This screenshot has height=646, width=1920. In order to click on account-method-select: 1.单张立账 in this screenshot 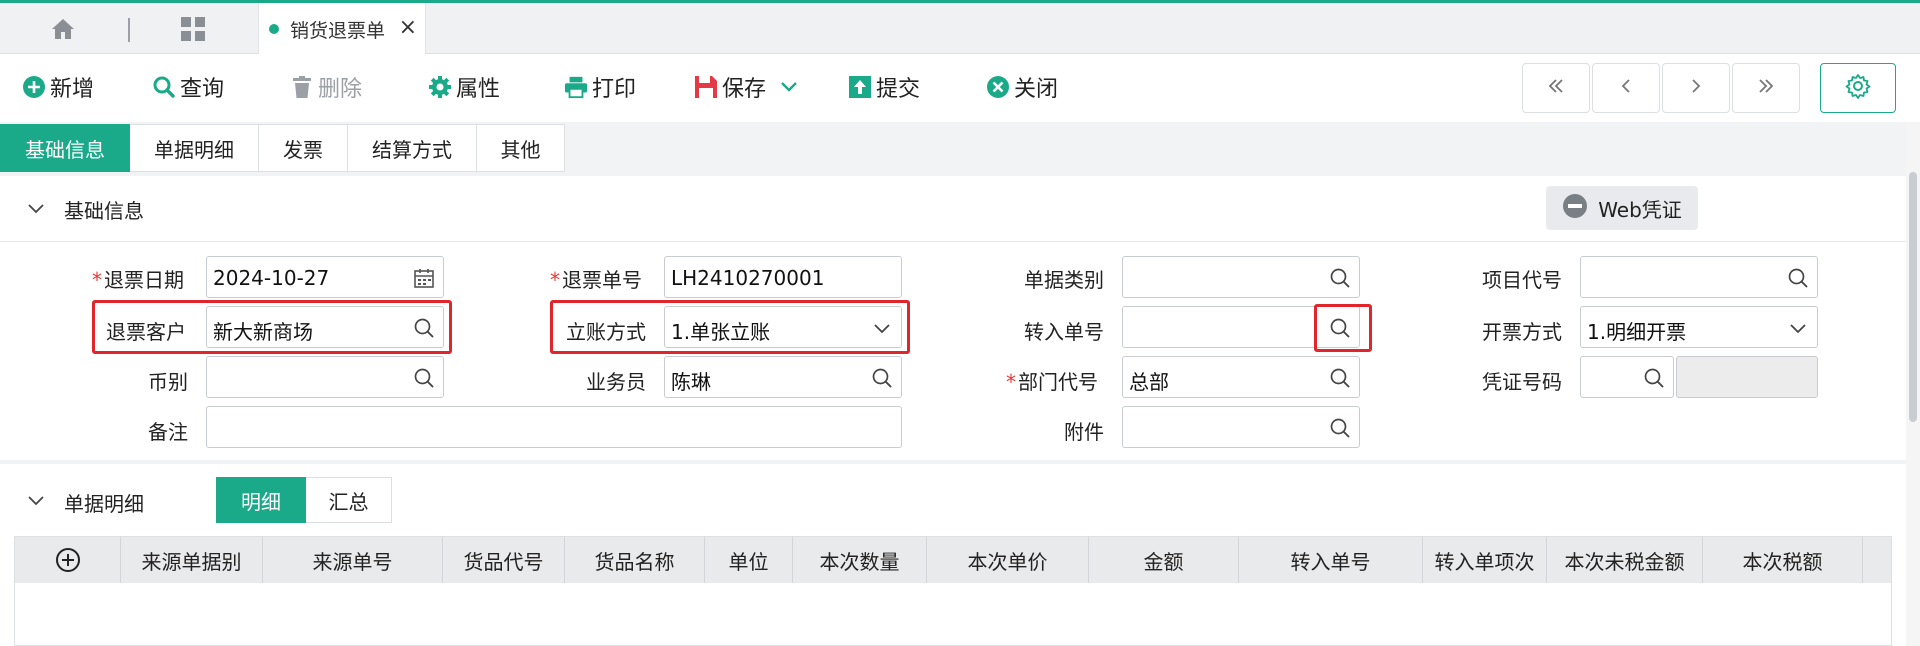, I will do `click(783, 327)`.